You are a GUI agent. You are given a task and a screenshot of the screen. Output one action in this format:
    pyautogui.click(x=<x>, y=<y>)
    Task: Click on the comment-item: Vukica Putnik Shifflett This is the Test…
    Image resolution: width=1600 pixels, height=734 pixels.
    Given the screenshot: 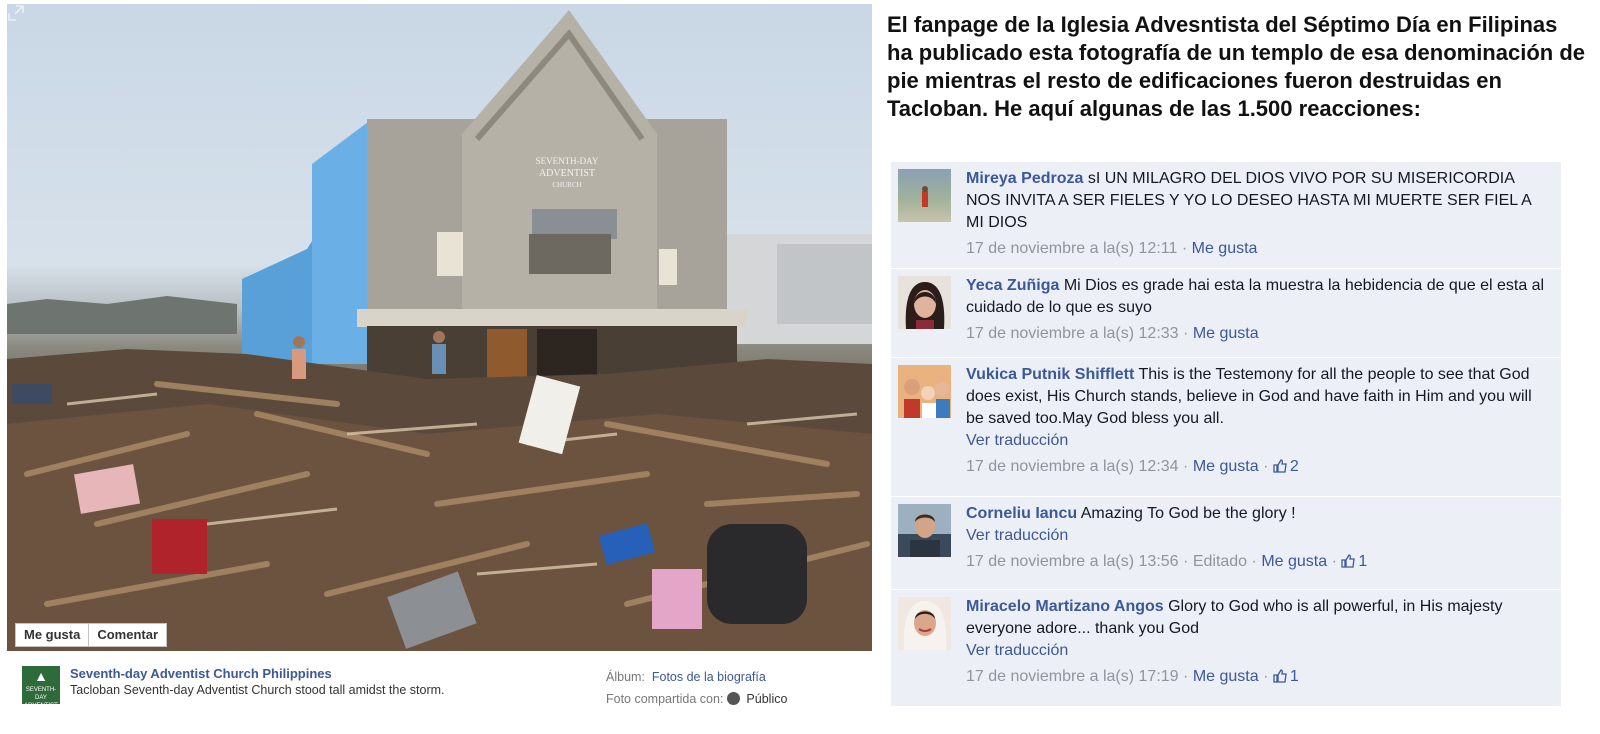 What is the action you would take?
    pyautogui.click(x=1226, y=427)
    